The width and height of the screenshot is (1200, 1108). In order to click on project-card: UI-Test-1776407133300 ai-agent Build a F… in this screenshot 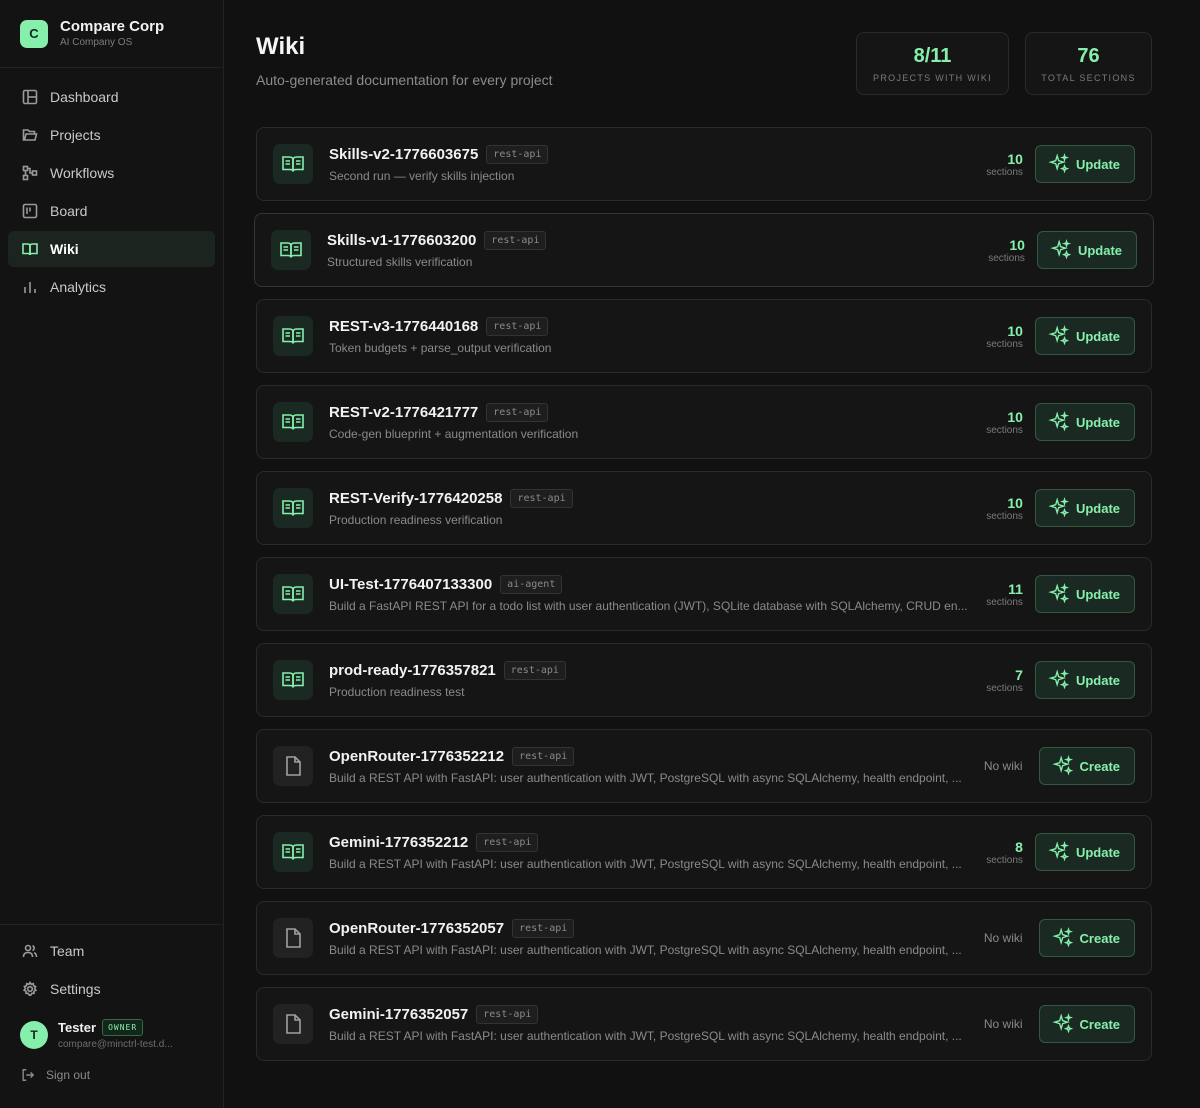, I will do `click(704, 594)`.